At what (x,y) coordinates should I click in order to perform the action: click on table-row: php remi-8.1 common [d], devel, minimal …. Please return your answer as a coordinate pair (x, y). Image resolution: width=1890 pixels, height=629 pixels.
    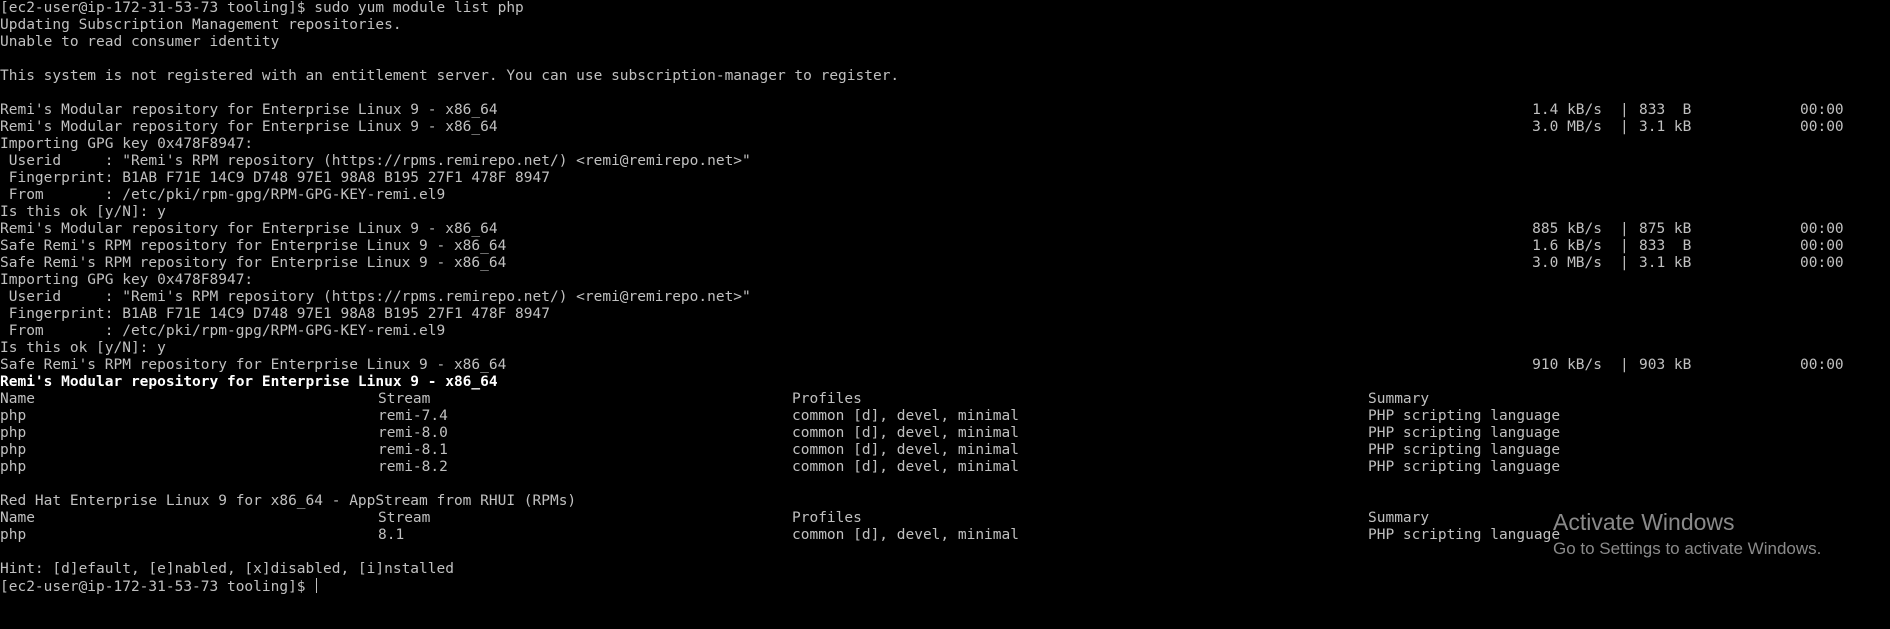
    Looking at the image, I should click on (780, 450).